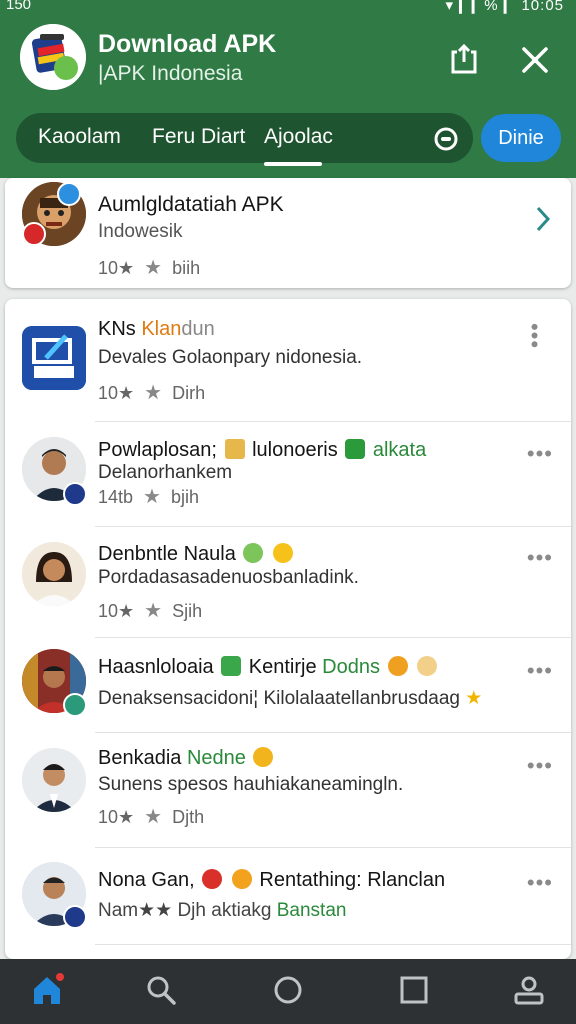 This screenshot has width=576, height=1024. What do you see at coordinates (295, 450) in the screenshot?
I see `title-mid: lulonoeris` at bounding box center [295, 450].